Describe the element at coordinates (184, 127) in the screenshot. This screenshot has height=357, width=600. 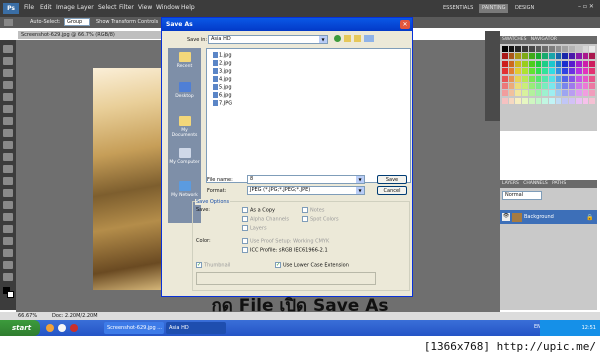
I see `place-my-documents: My Documents` at that location.